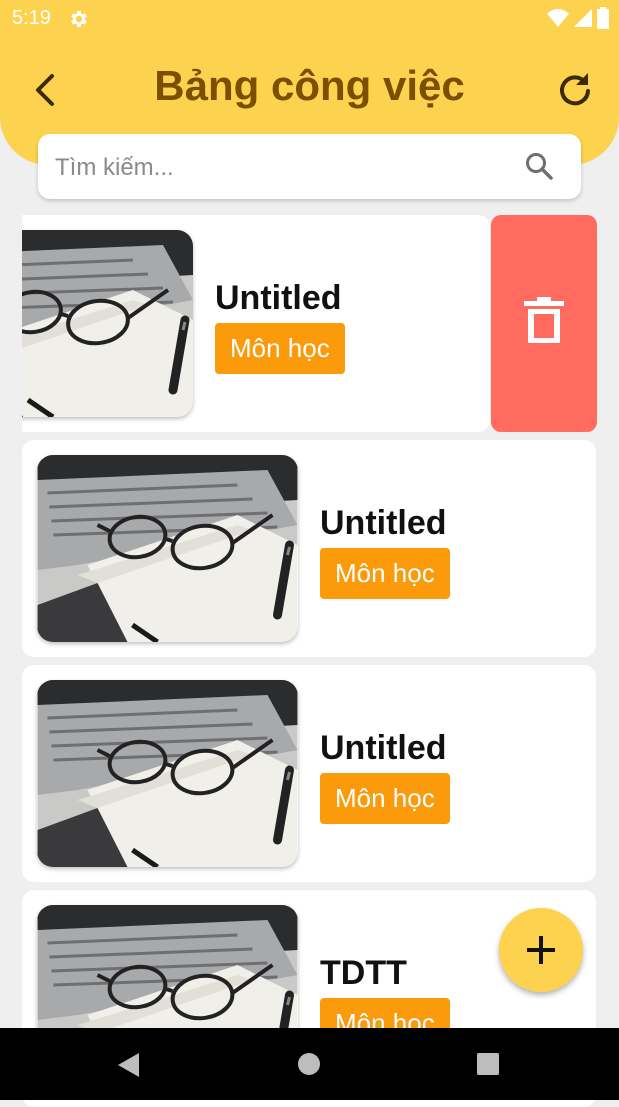  I want to click on status-bar: 5:19, so click(309, 18).